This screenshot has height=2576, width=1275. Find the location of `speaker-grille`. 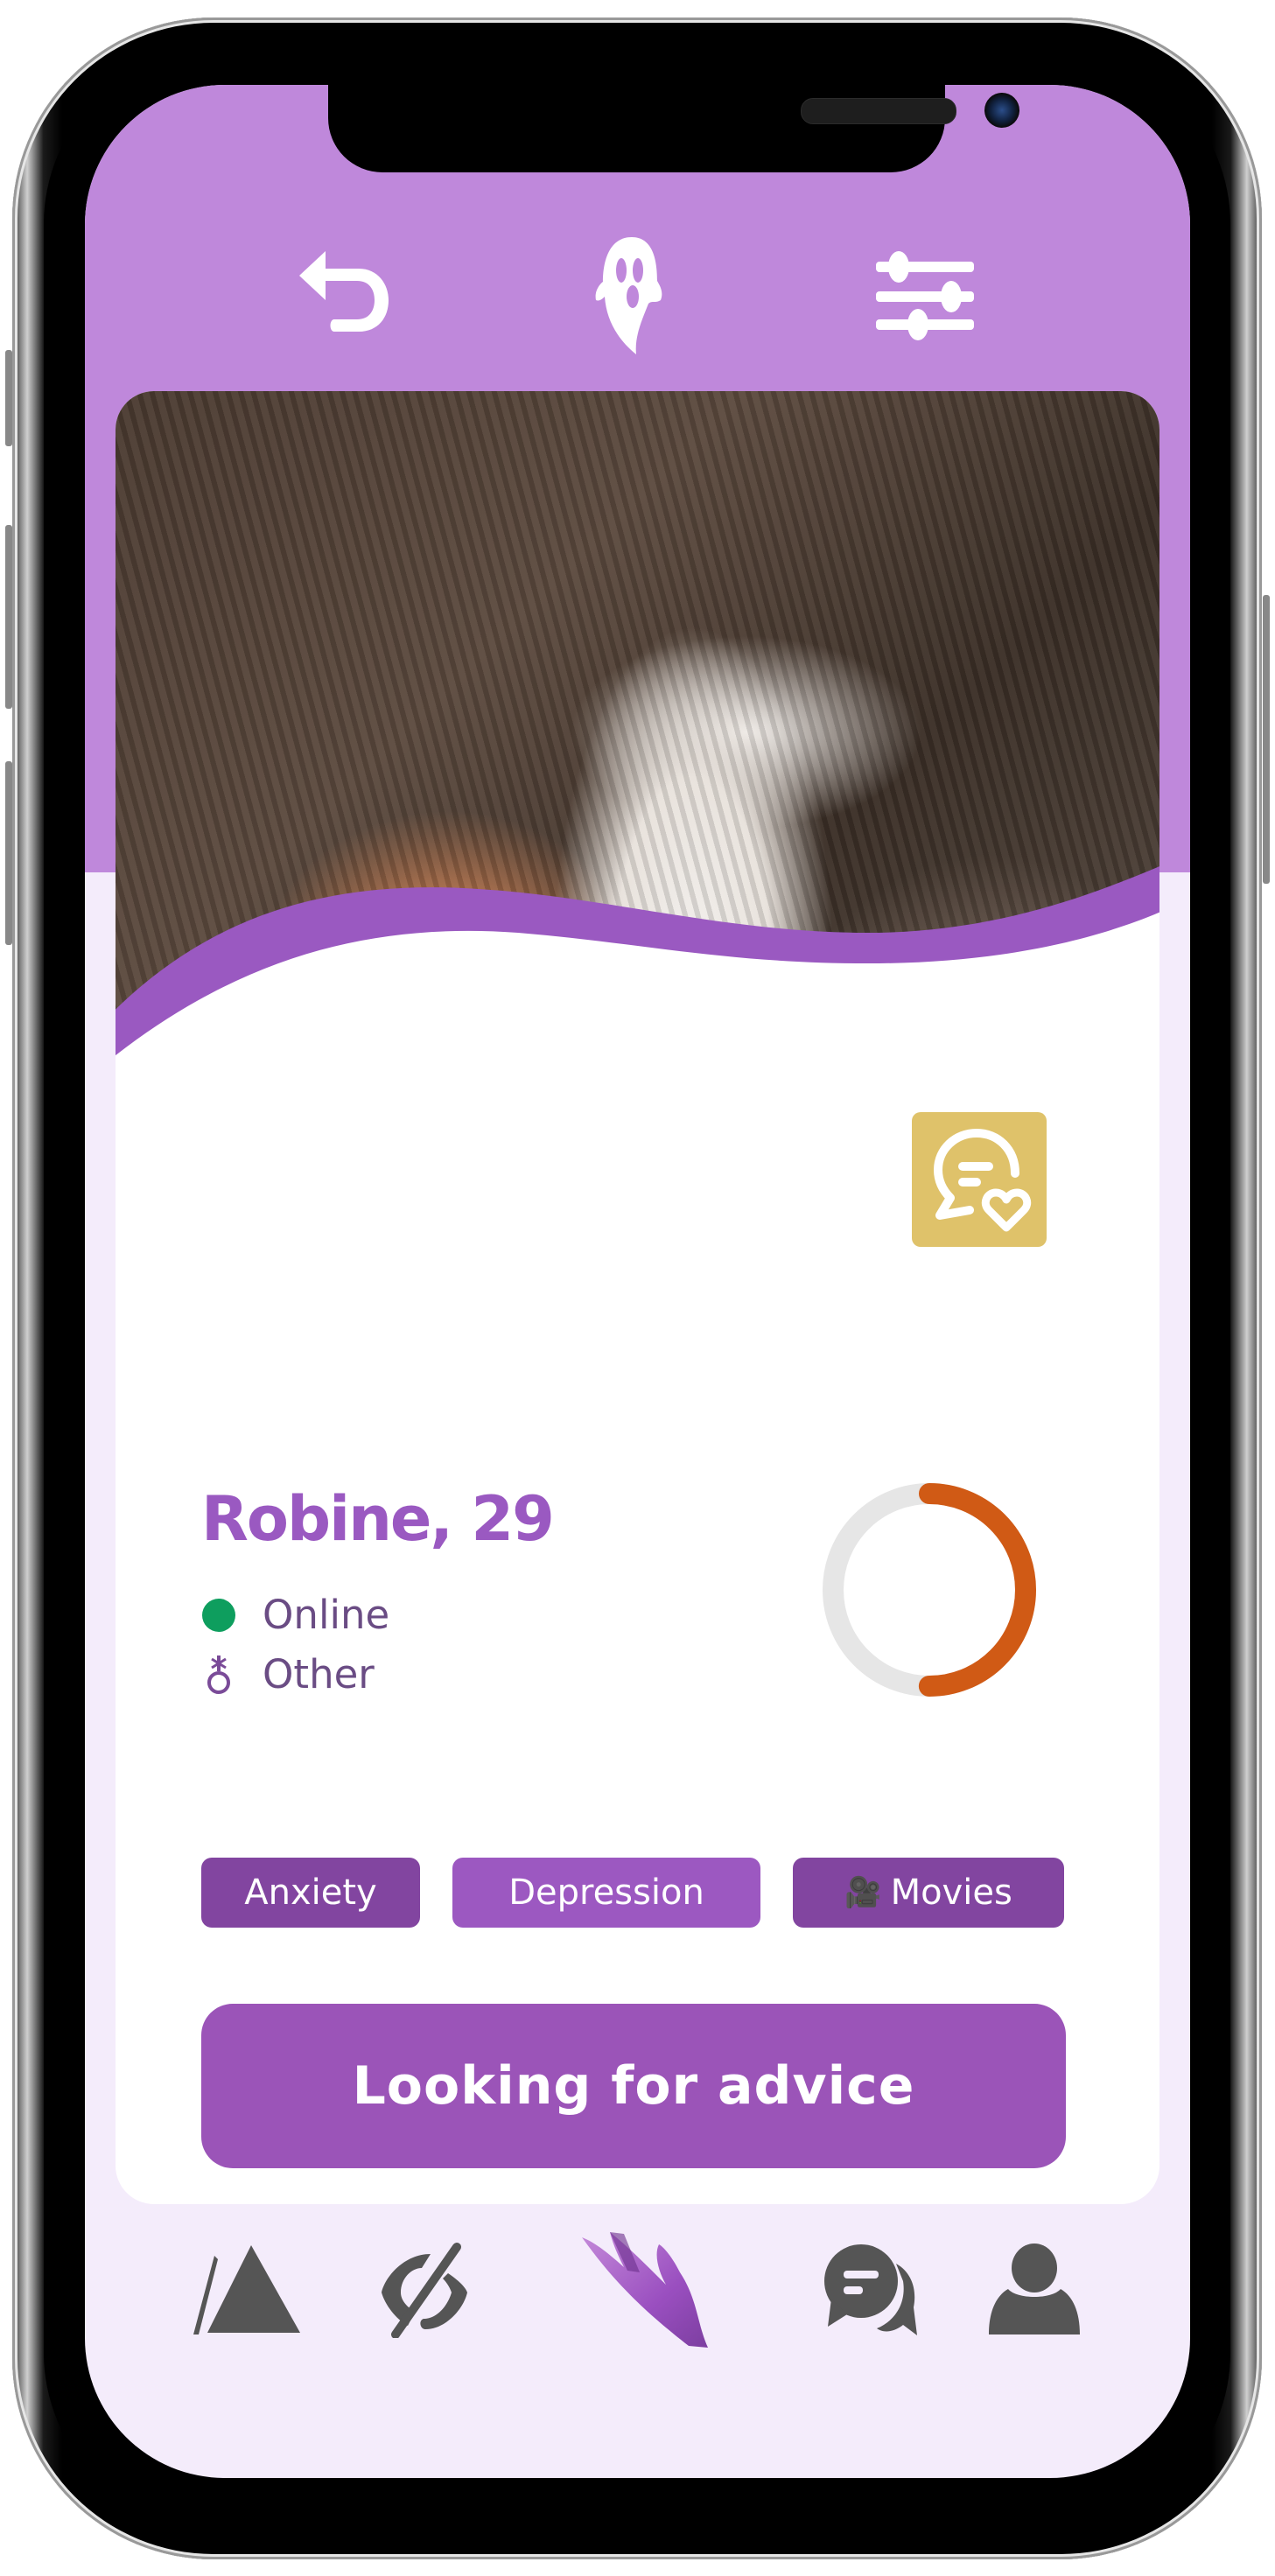

speaker-grille is located at coordinates (879, 111).